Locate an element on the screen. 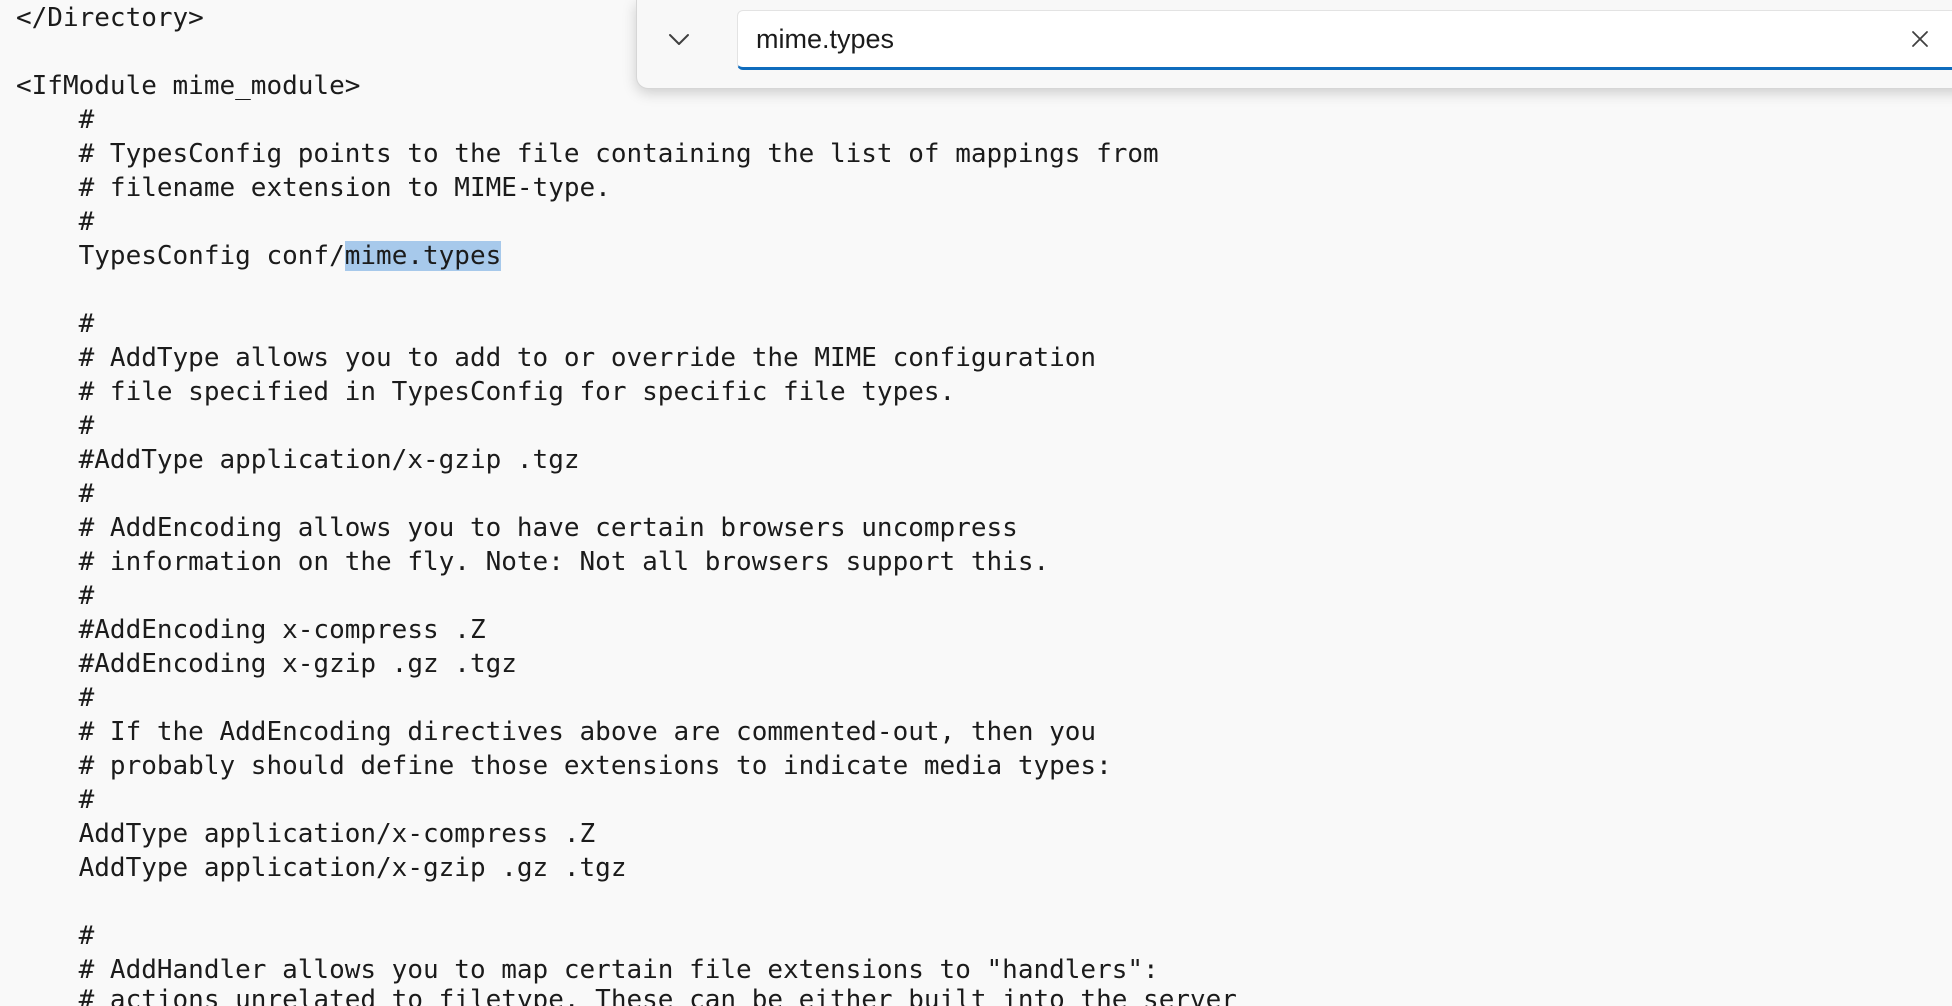 Image resolution: width=1952 pixels, height=1006 pixels. clear-search-button is located at coordinates (1920, 39).